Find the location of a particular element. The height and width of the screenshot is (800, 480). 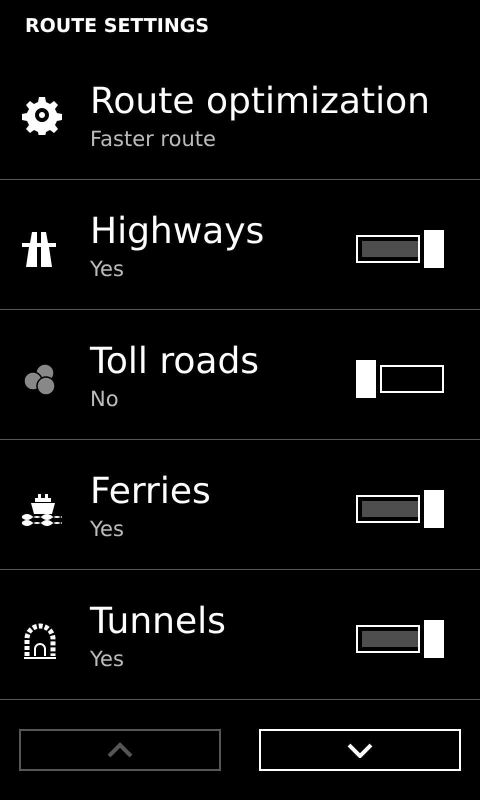

chevron-down-icon is located at coordinates (360, 750).